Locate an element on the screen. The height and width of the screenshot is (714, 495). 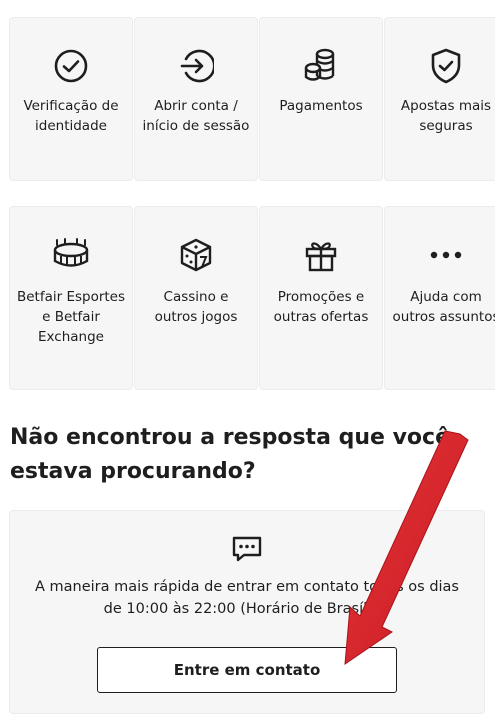
category-tile-safer-betting: Apostas mais seguras is located at coordinates (439, 99).